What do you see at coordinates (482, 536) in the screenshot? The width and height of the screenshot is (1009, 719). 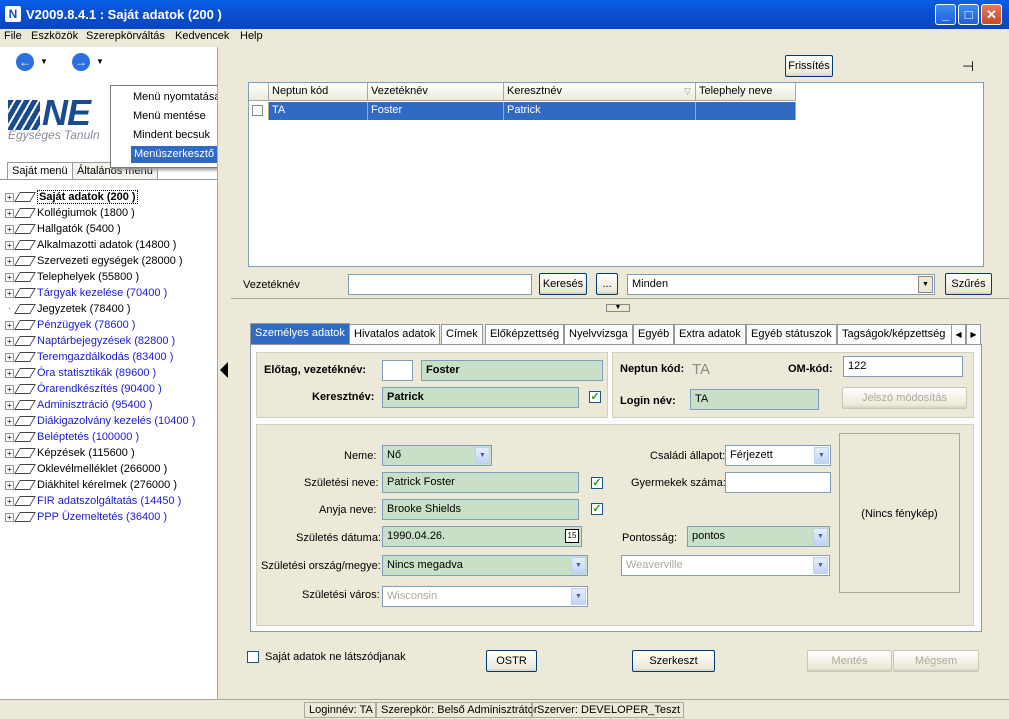 I see `birthdate-input: 1990.04.26. 15` at bounding box center [482, 536].